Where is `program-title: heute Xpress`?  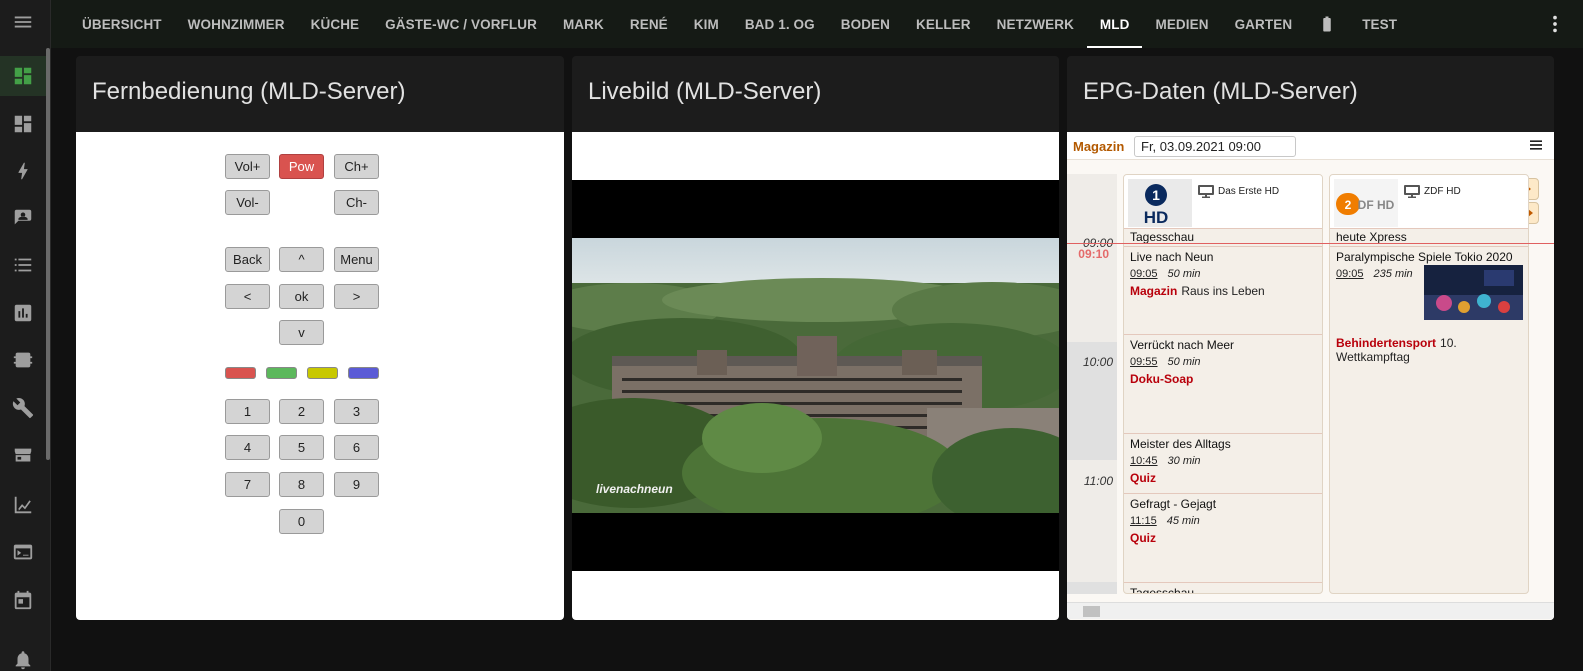 program-title: heute Xpress is located at coordinates (1371, 237).